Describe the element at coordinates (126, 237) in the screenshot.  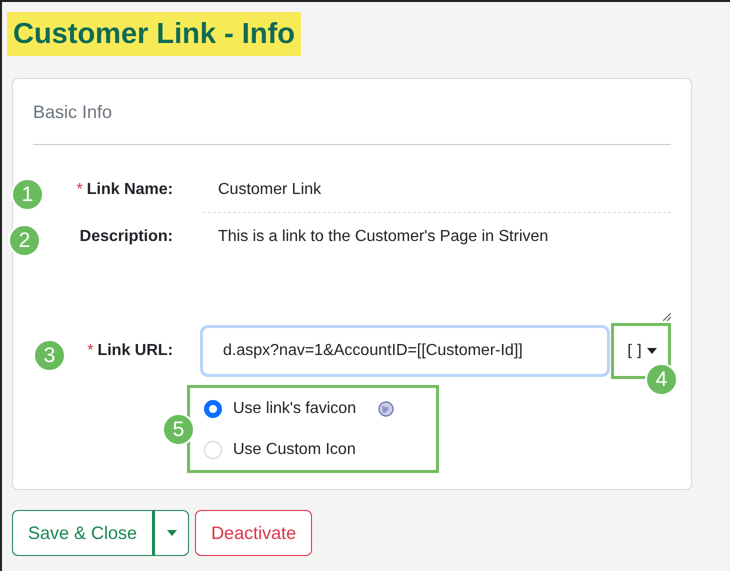
I see `field-label: Description:` at that location.